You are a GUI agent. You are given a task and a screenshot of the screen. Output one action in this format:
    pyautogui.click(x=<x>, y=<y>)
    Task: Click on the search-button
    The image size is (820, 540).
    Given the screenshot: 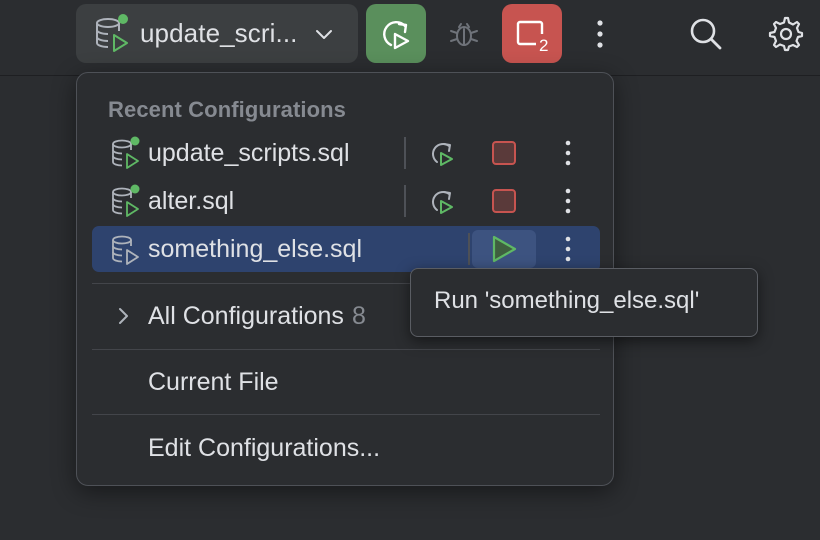 What is the action you would take?
    pyautogui.click(x=706, y=33)
    